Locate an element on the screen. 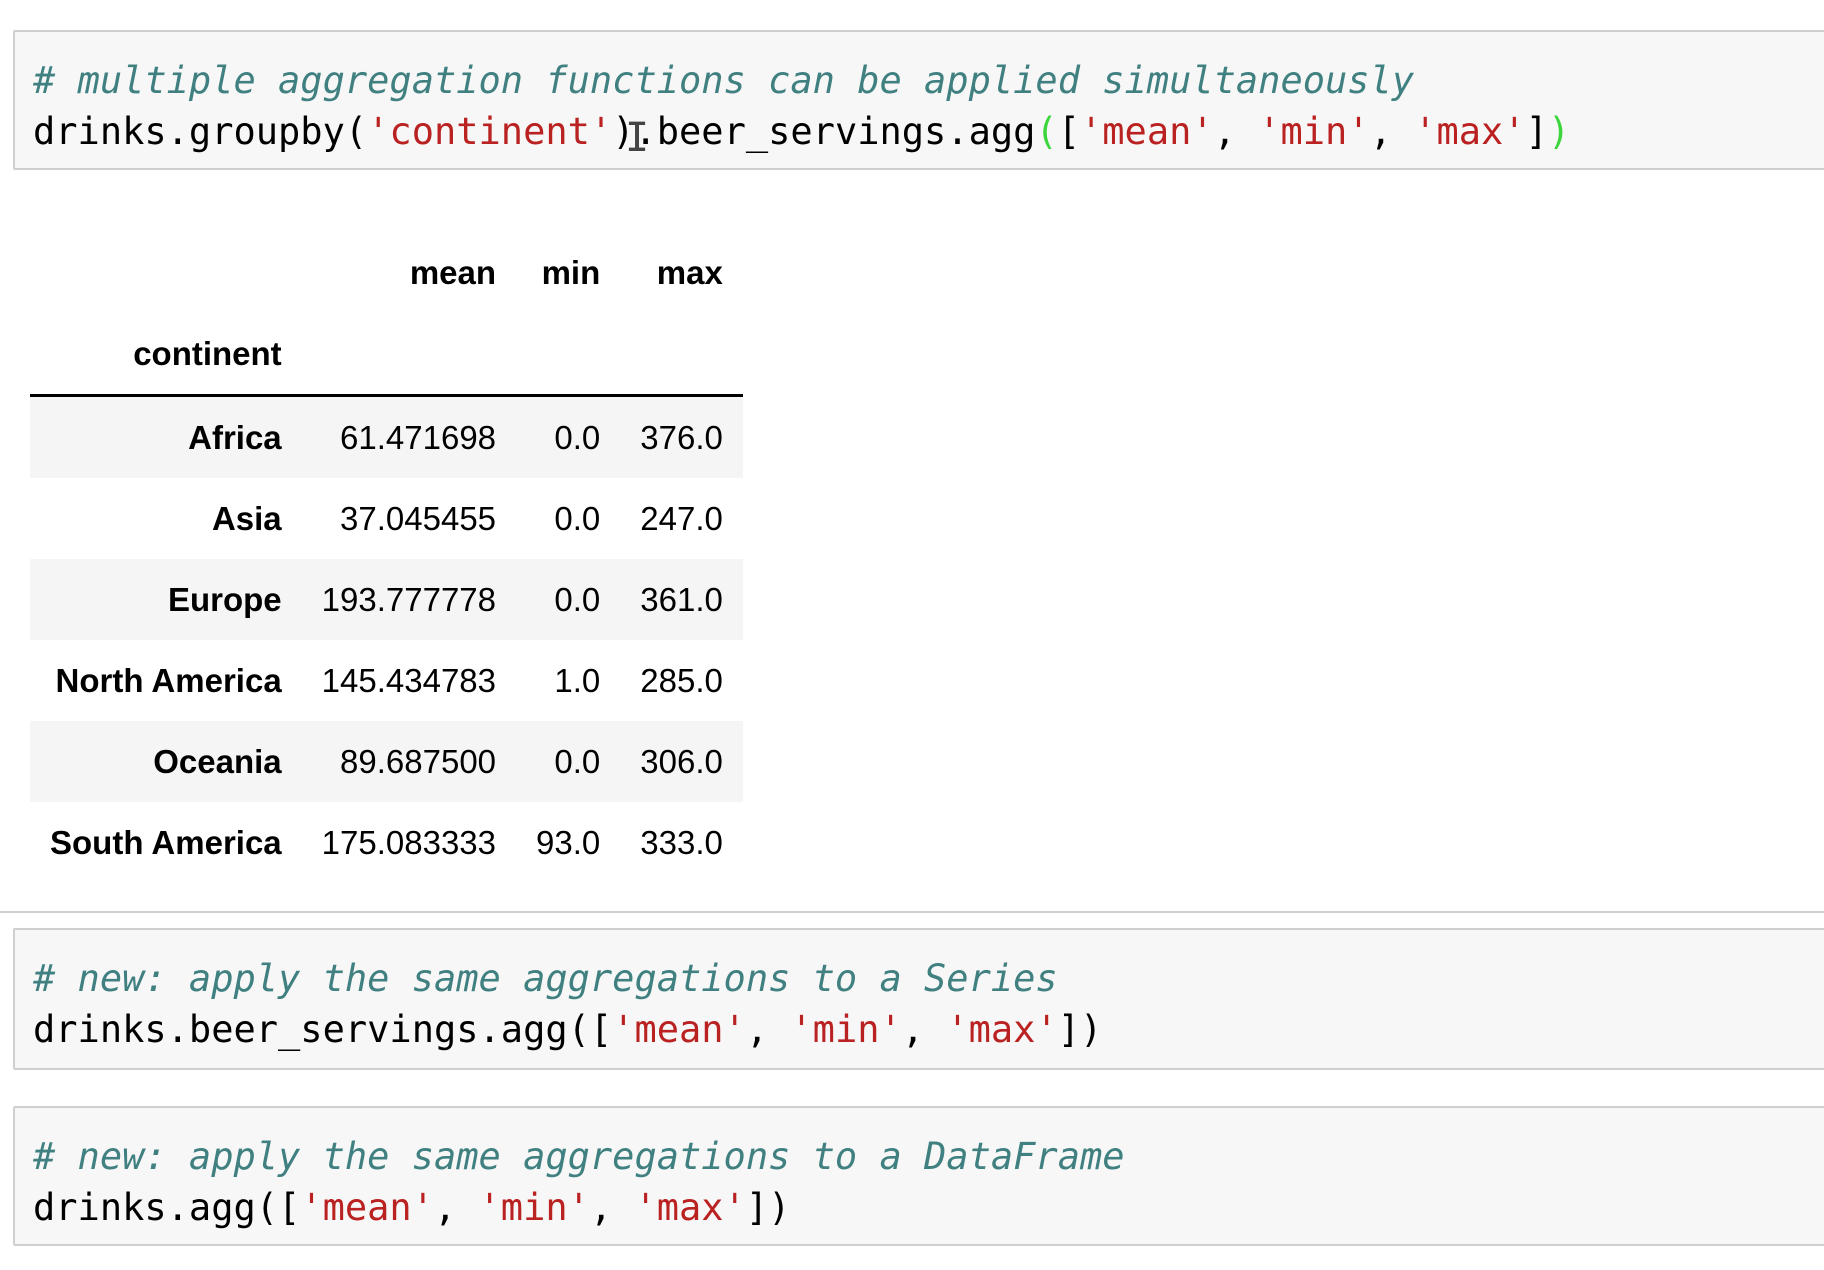 The width and height of the screenshot is (1824, 1270). cell-min: 93.0 is located at coordinates (568, 842).